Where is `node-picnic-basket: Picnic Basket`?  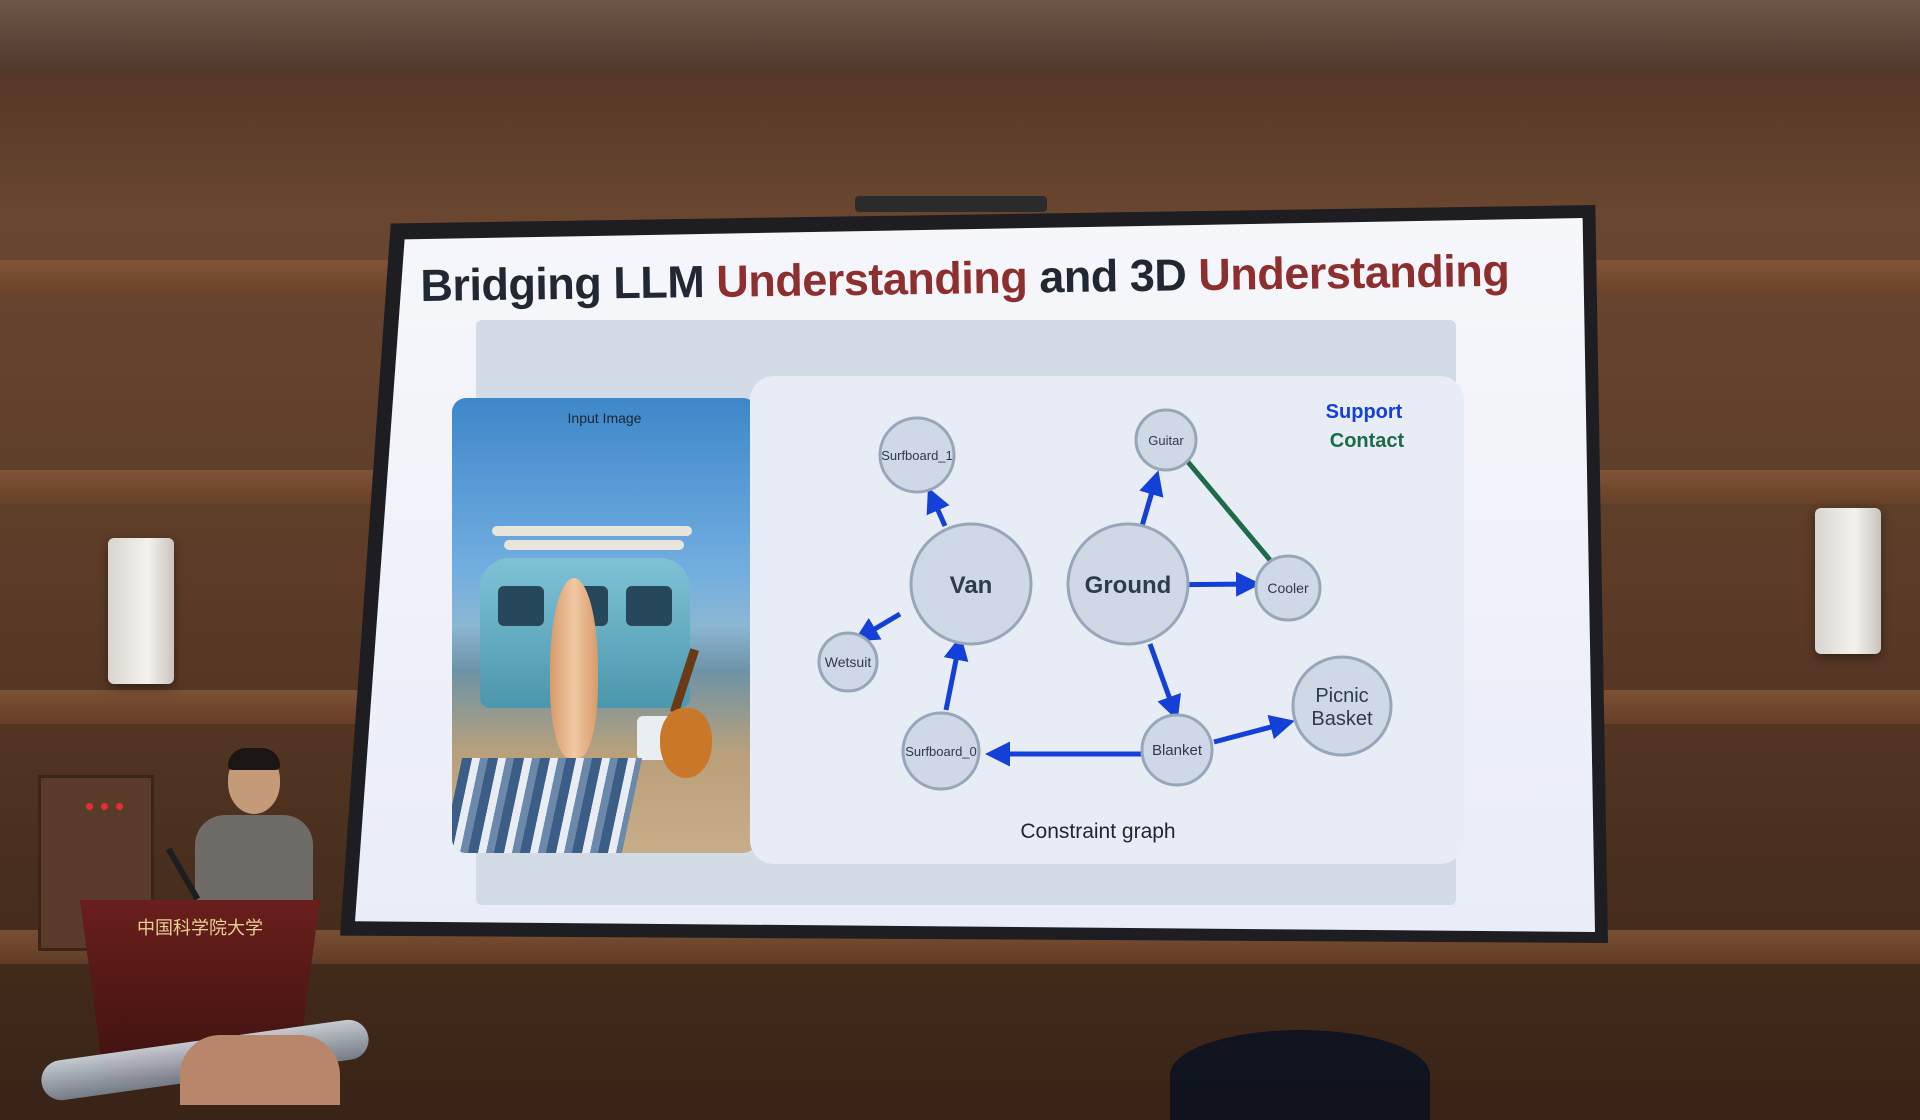
node-picnic-basket: Picnic Basket is located at coordinates (1342, 706).